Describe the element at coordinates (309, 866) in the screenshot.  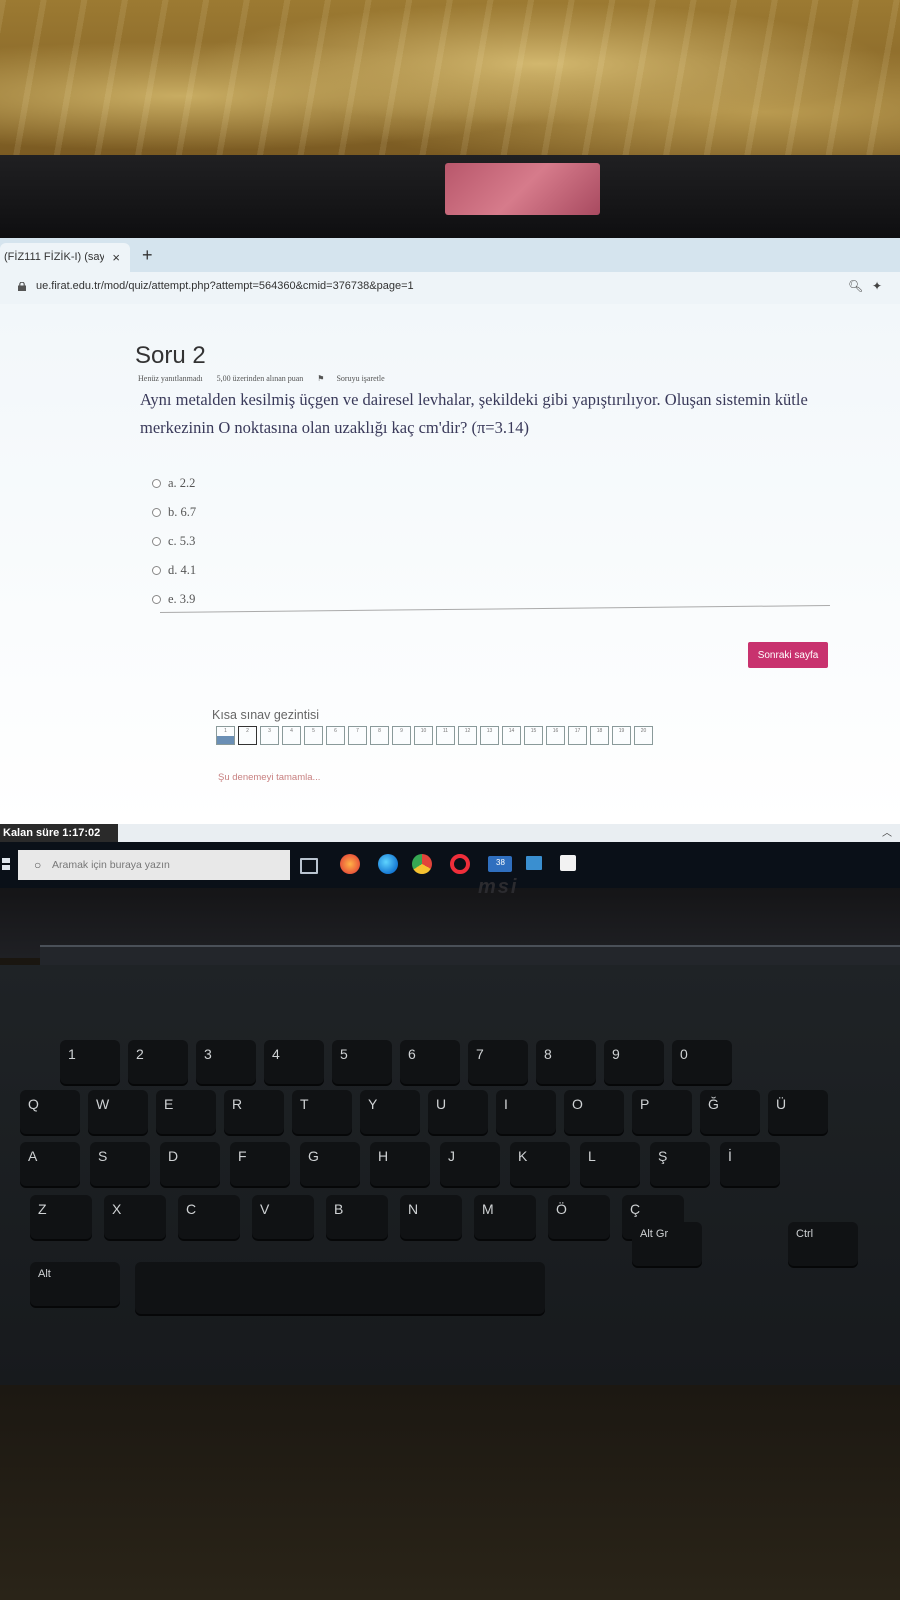
I see `task-view-icon` at that location.